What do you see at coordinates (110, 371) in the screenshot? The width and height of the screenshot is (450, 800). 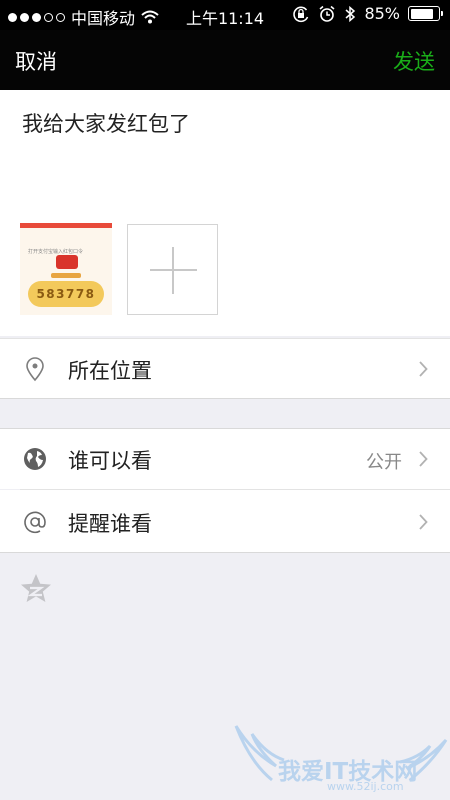 I see `location-label: 所在位置` at bounding box center [110, 371].